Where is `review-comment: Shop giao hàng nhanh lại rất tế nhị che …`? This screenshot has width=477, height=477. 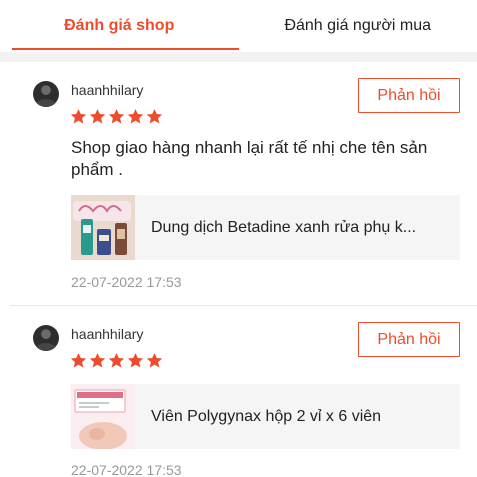 review-comment: Shop giao hàng nhanh lại rất tế nhị che … is located at coordinates (249, 158).